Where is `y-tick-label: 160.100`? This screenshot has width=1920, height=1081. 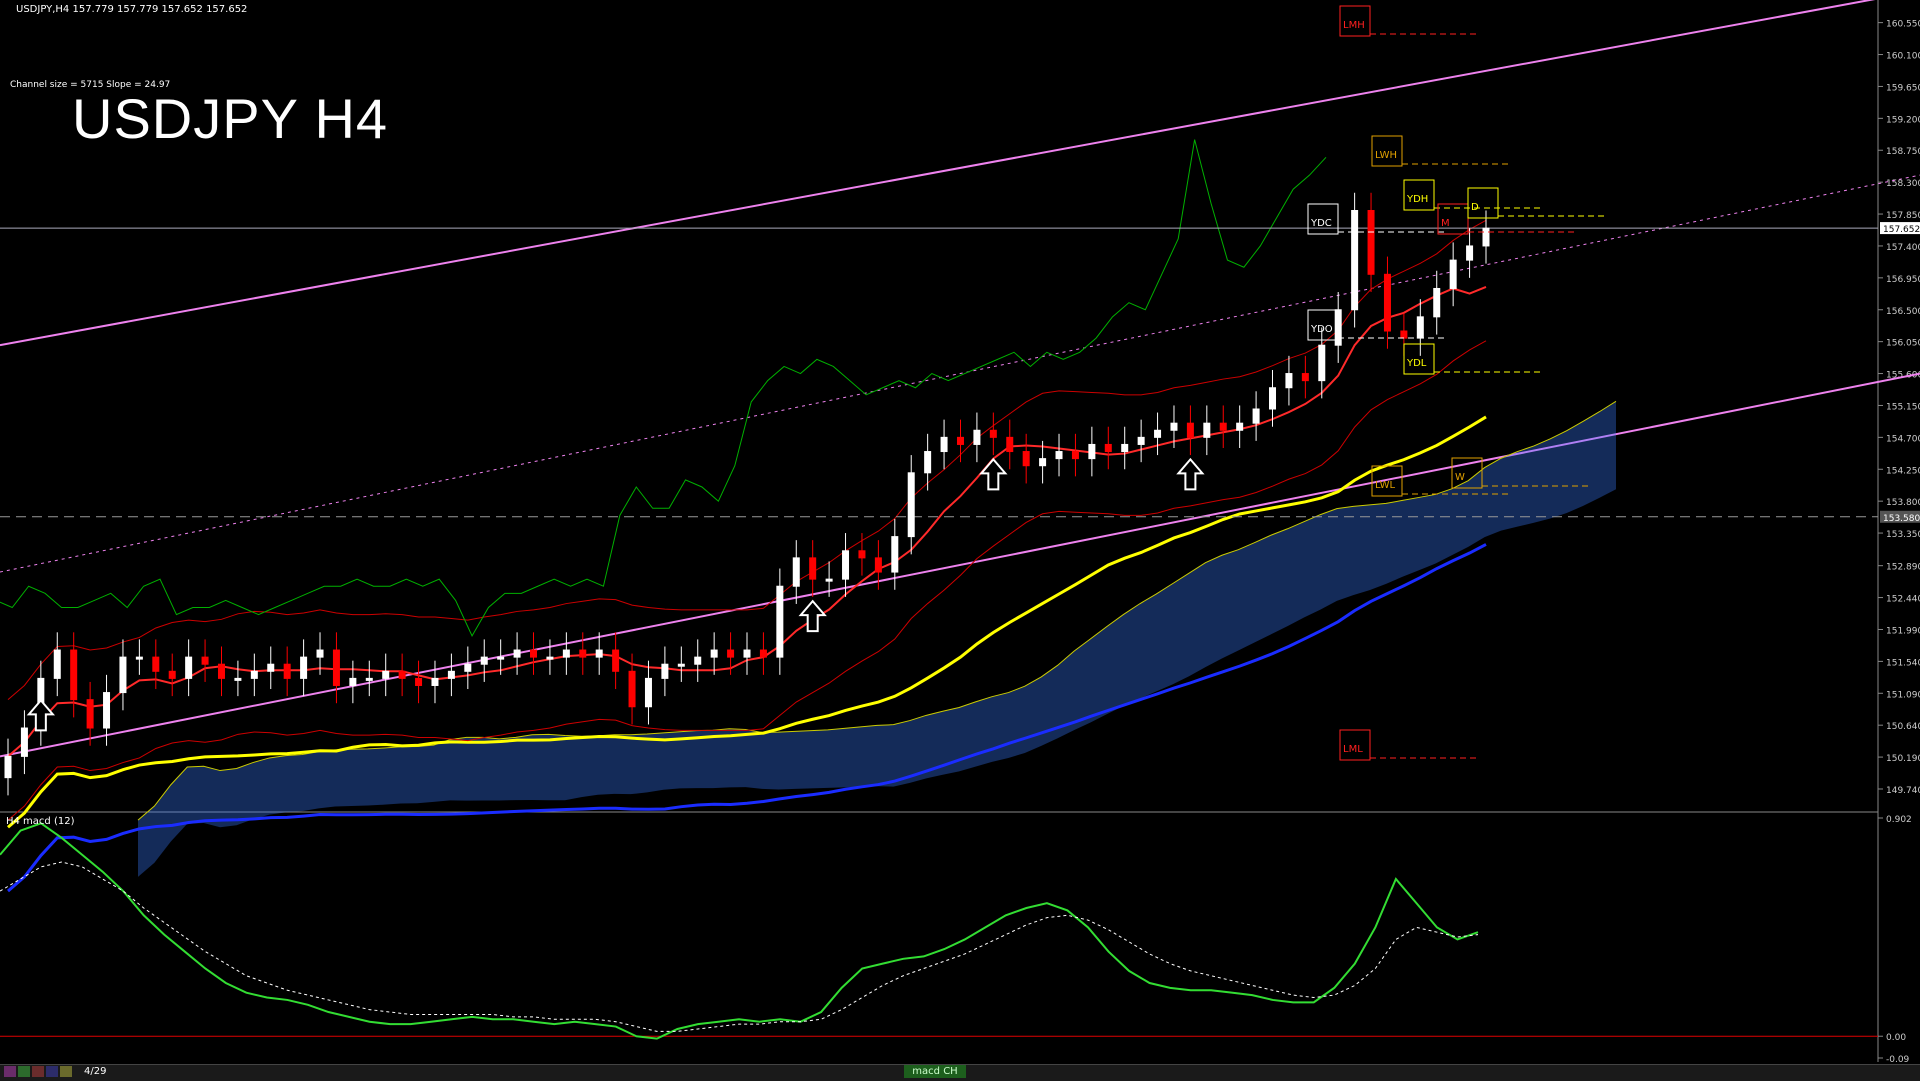
y-tick-label: 160.100 is located at coordinates (1903, 57).